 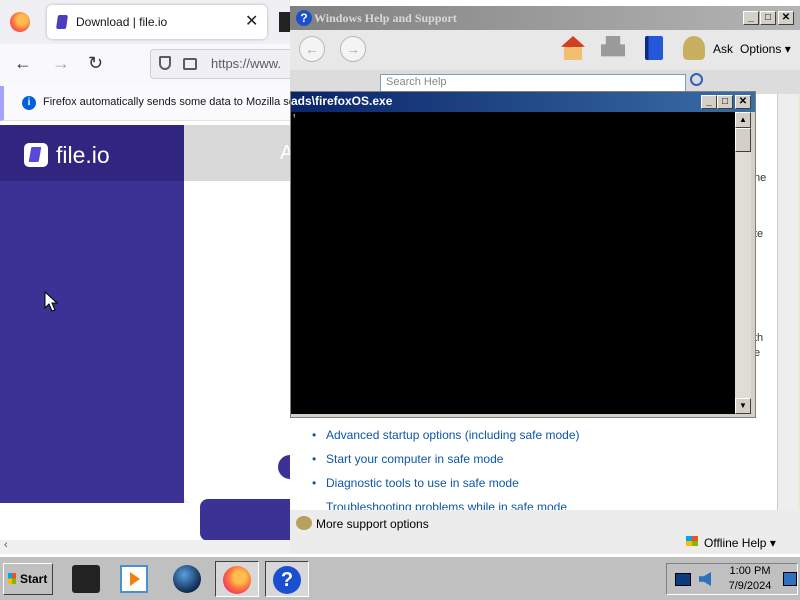 What do you see at coordinates (750, 571) in the screenshot?
I see `clock-time: 1:00 PM` at bounding box center [750, 571].